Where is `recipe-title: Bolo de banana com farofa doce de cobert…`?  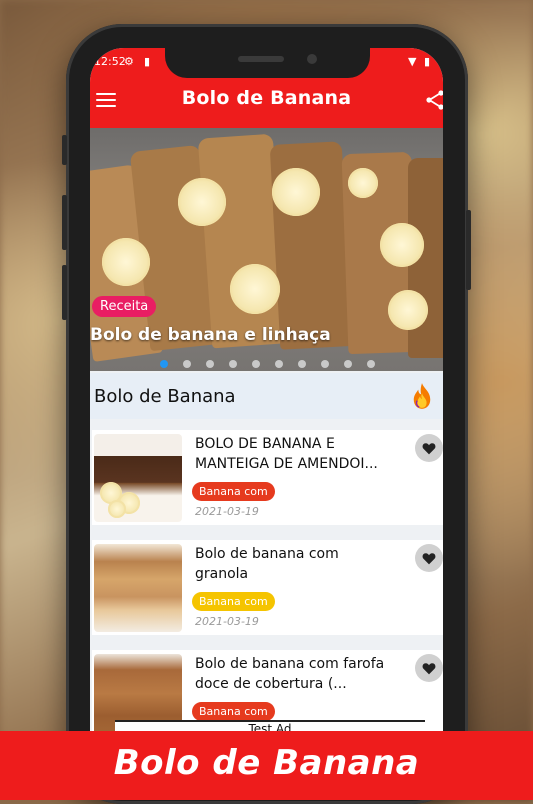 recipe-title: Bolo de banana com farofa doce de cobert… is located at coordinates (290, 674).